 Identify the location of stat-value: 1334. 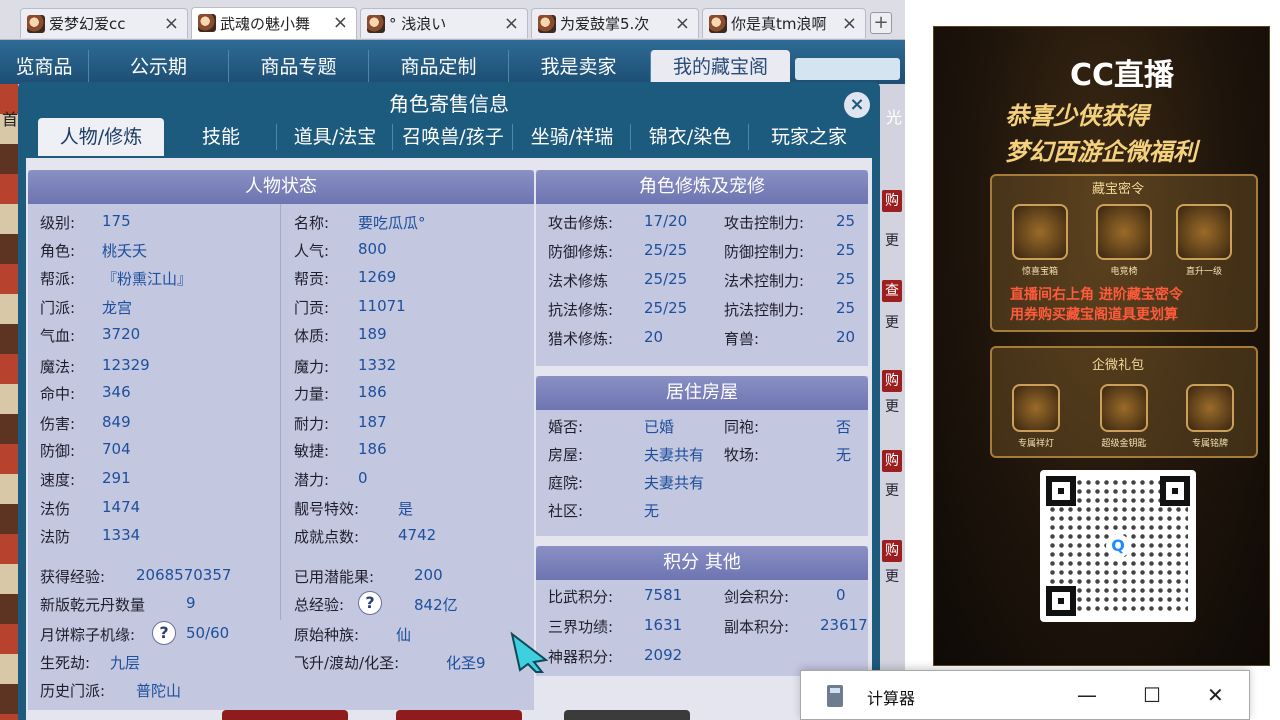
(121, 535).